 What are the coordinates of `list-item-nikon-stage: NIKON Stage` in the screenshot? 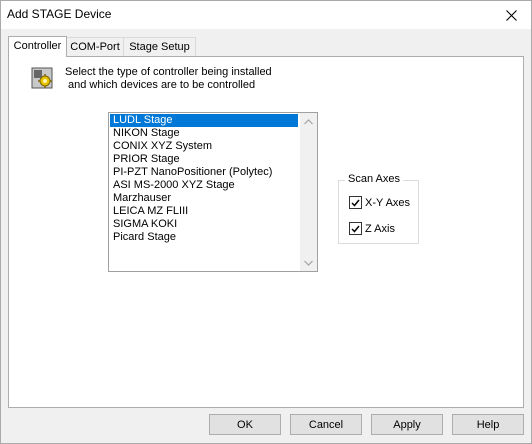 It's located at (204, 133).